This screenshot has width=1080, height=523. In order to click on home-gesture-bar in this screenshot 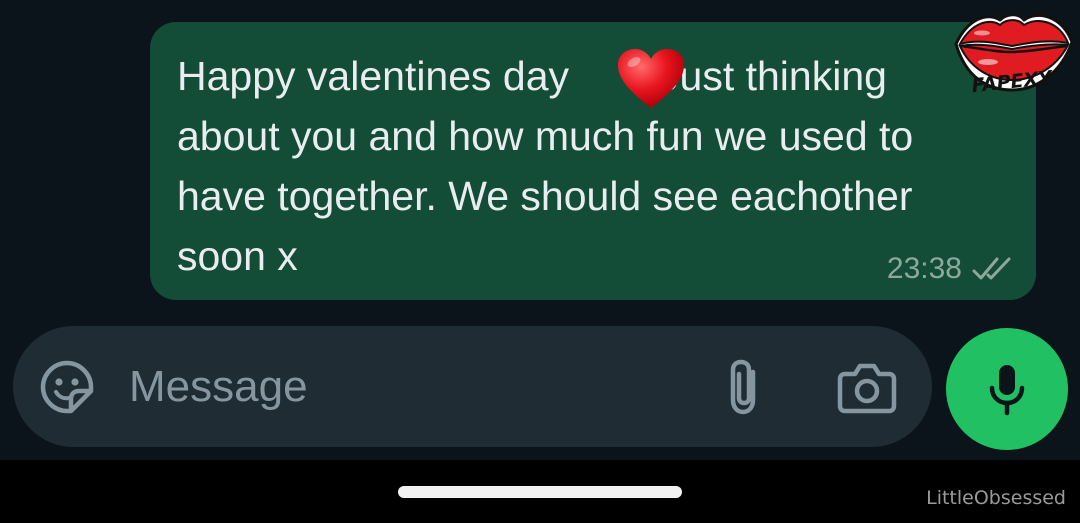, I will do `click(540, 492)`.